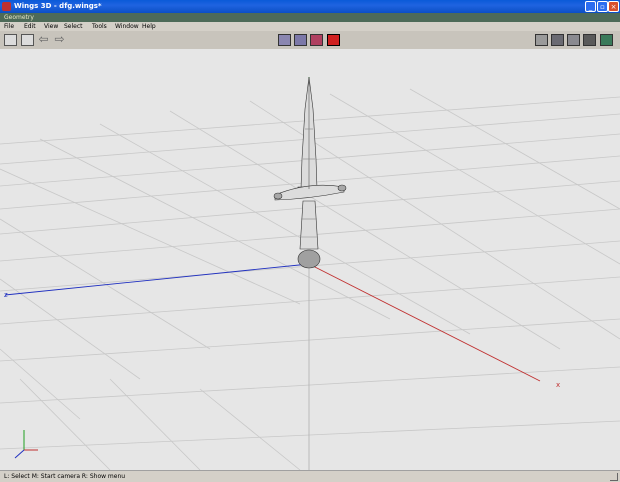  What do you see at coordinates (424, 322) in the screenshot?
I see `x-axis-line` at bounding box center [424, 322].